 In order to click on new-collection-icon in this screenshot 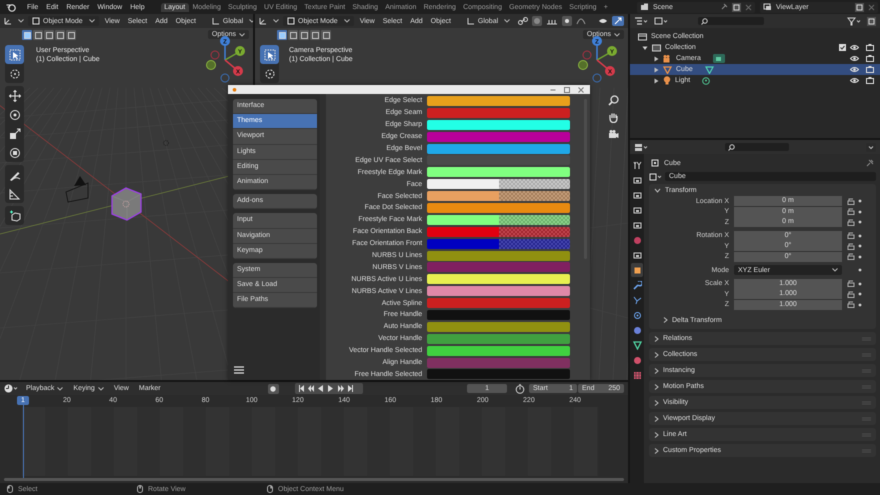, I will do `click(871, 21)`.